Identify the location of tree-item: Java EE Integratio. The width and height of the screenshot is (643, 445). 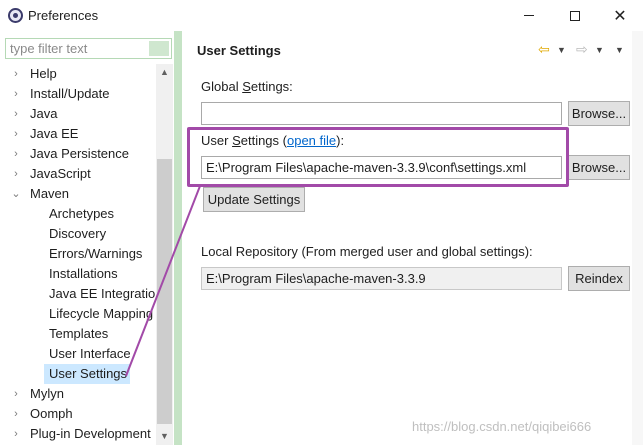
(78, 294).